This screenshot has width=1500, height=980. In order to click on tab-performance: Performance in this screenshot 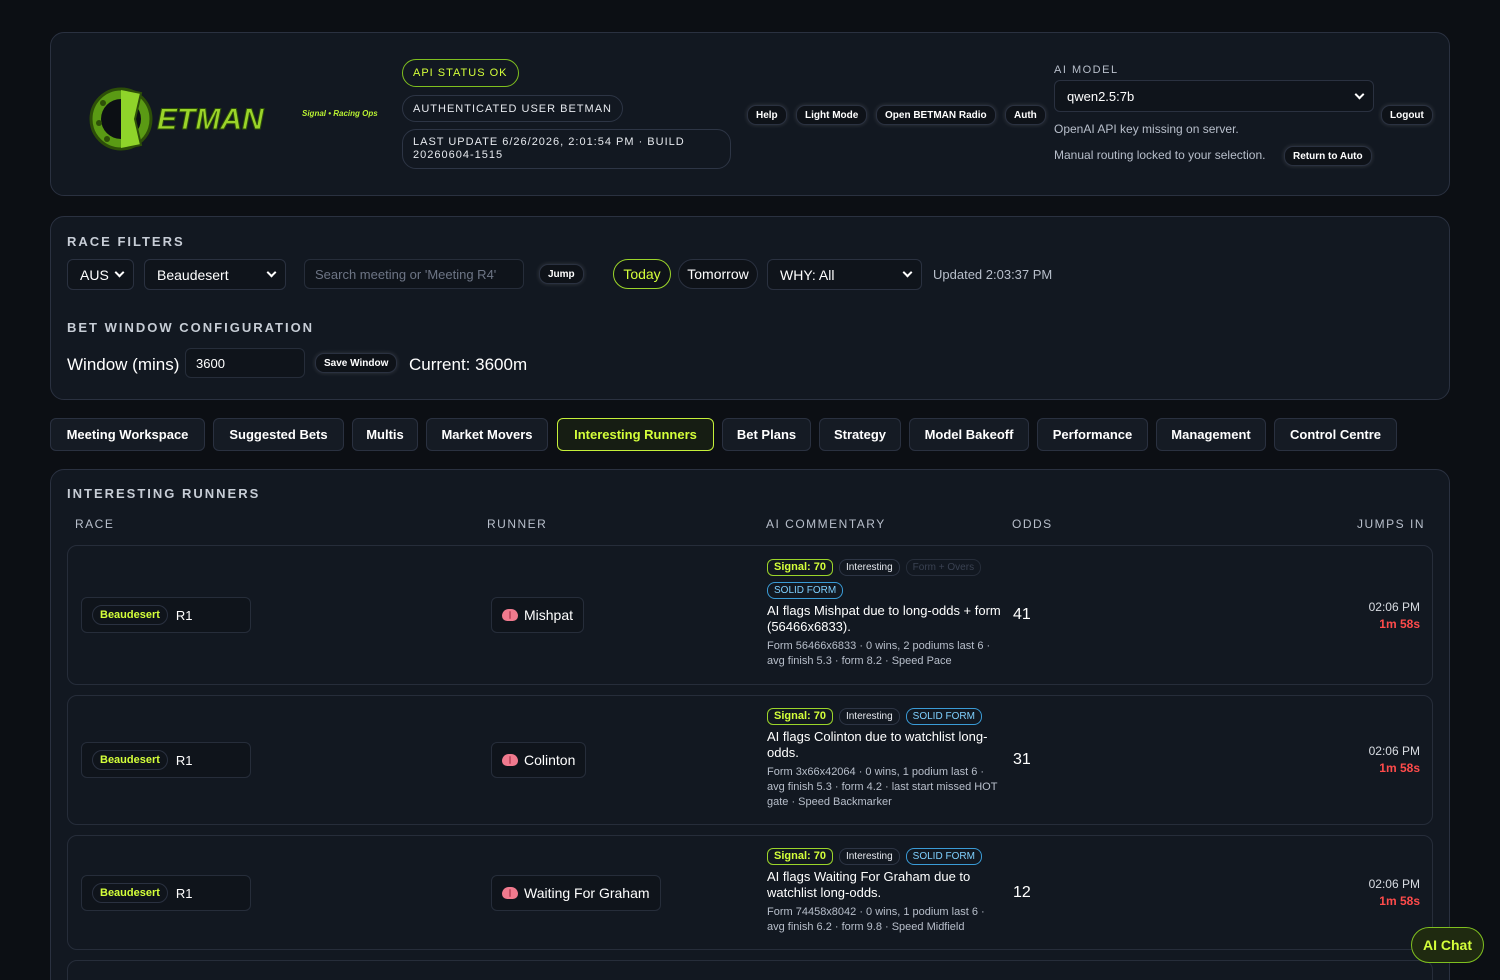, I will do `click(1092, 434)`.